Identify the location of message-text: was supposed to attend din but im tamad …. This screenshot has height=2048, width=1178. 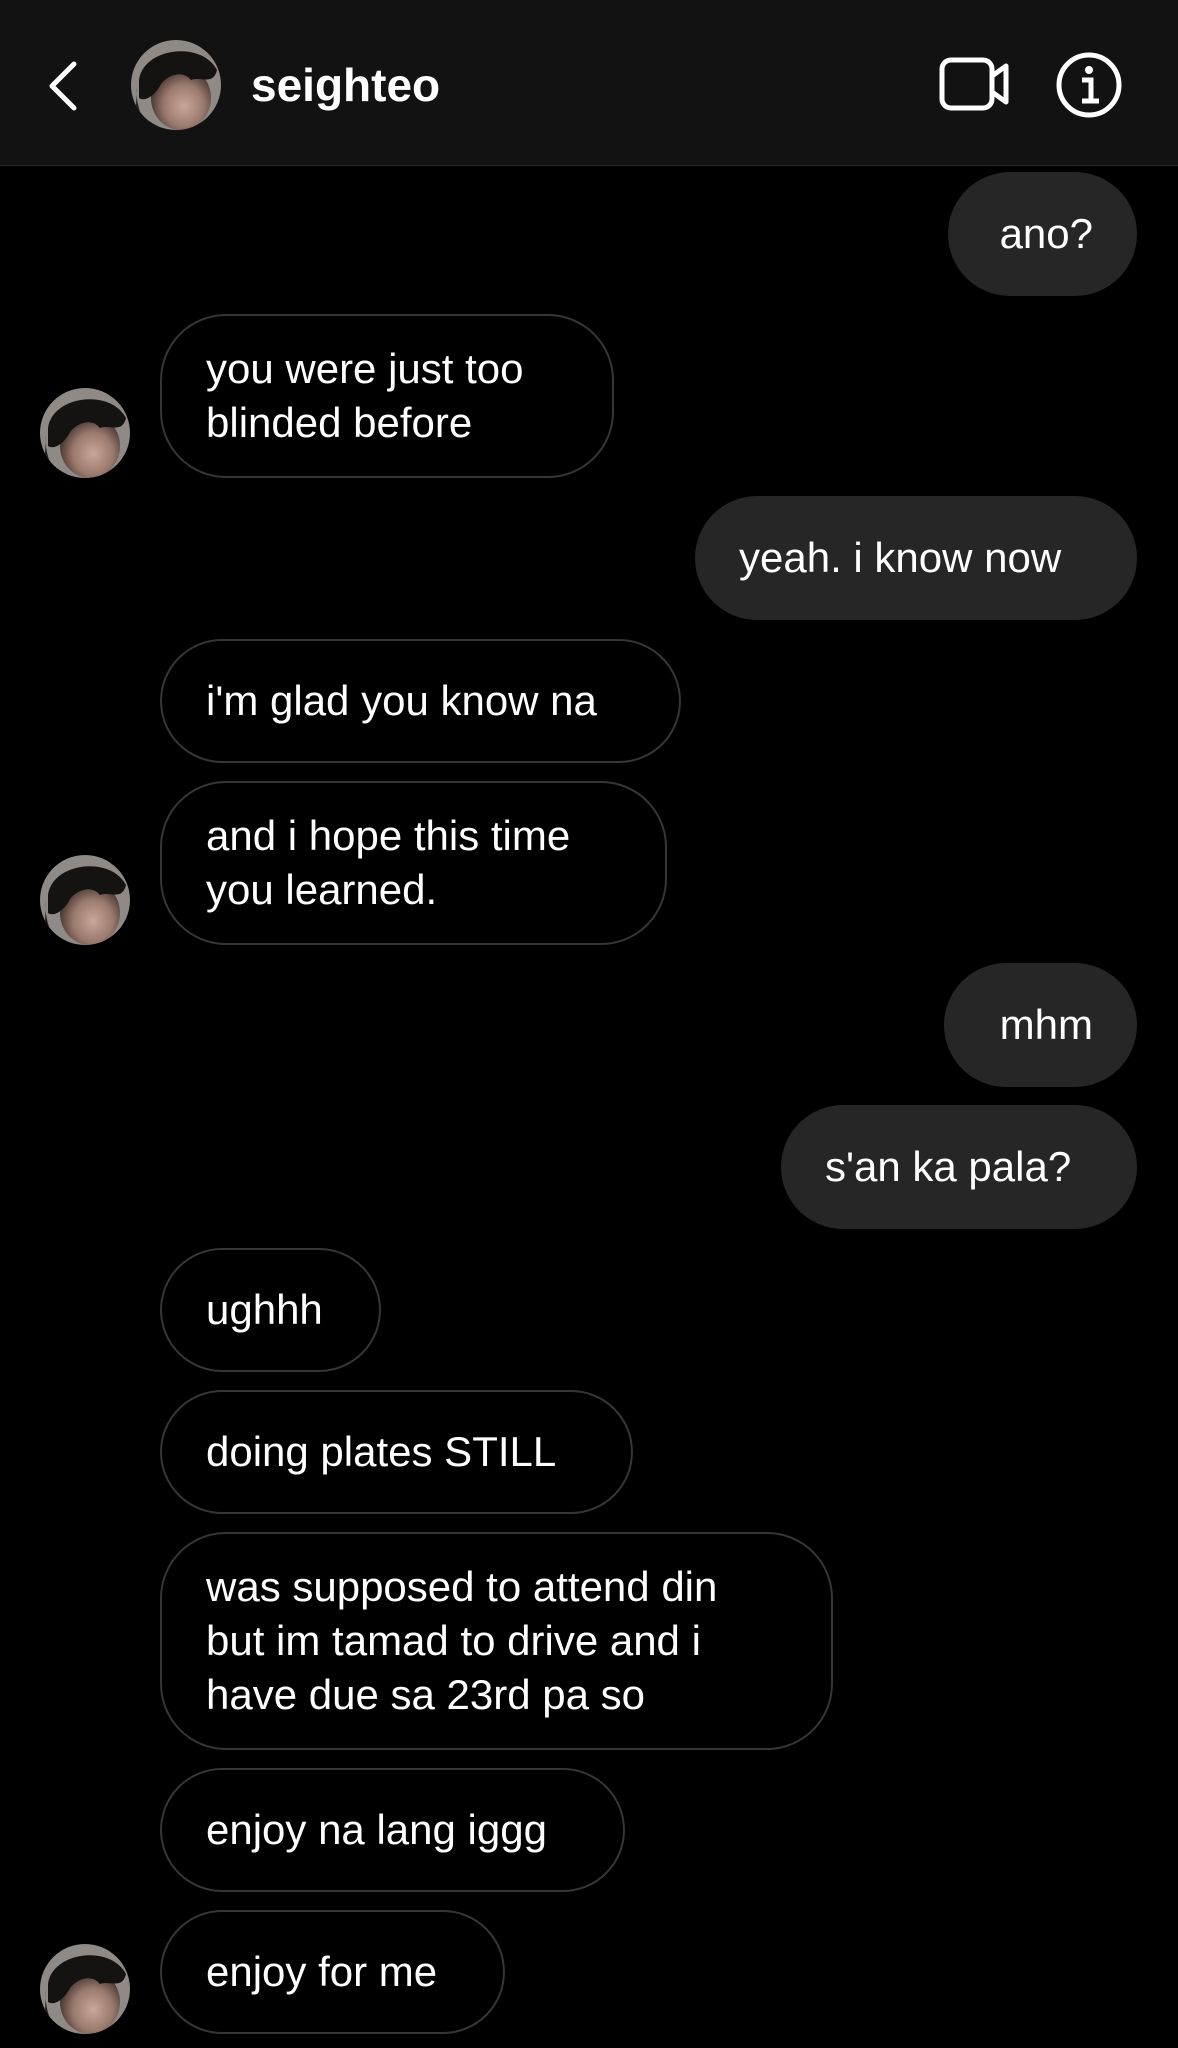
(462, 1640).